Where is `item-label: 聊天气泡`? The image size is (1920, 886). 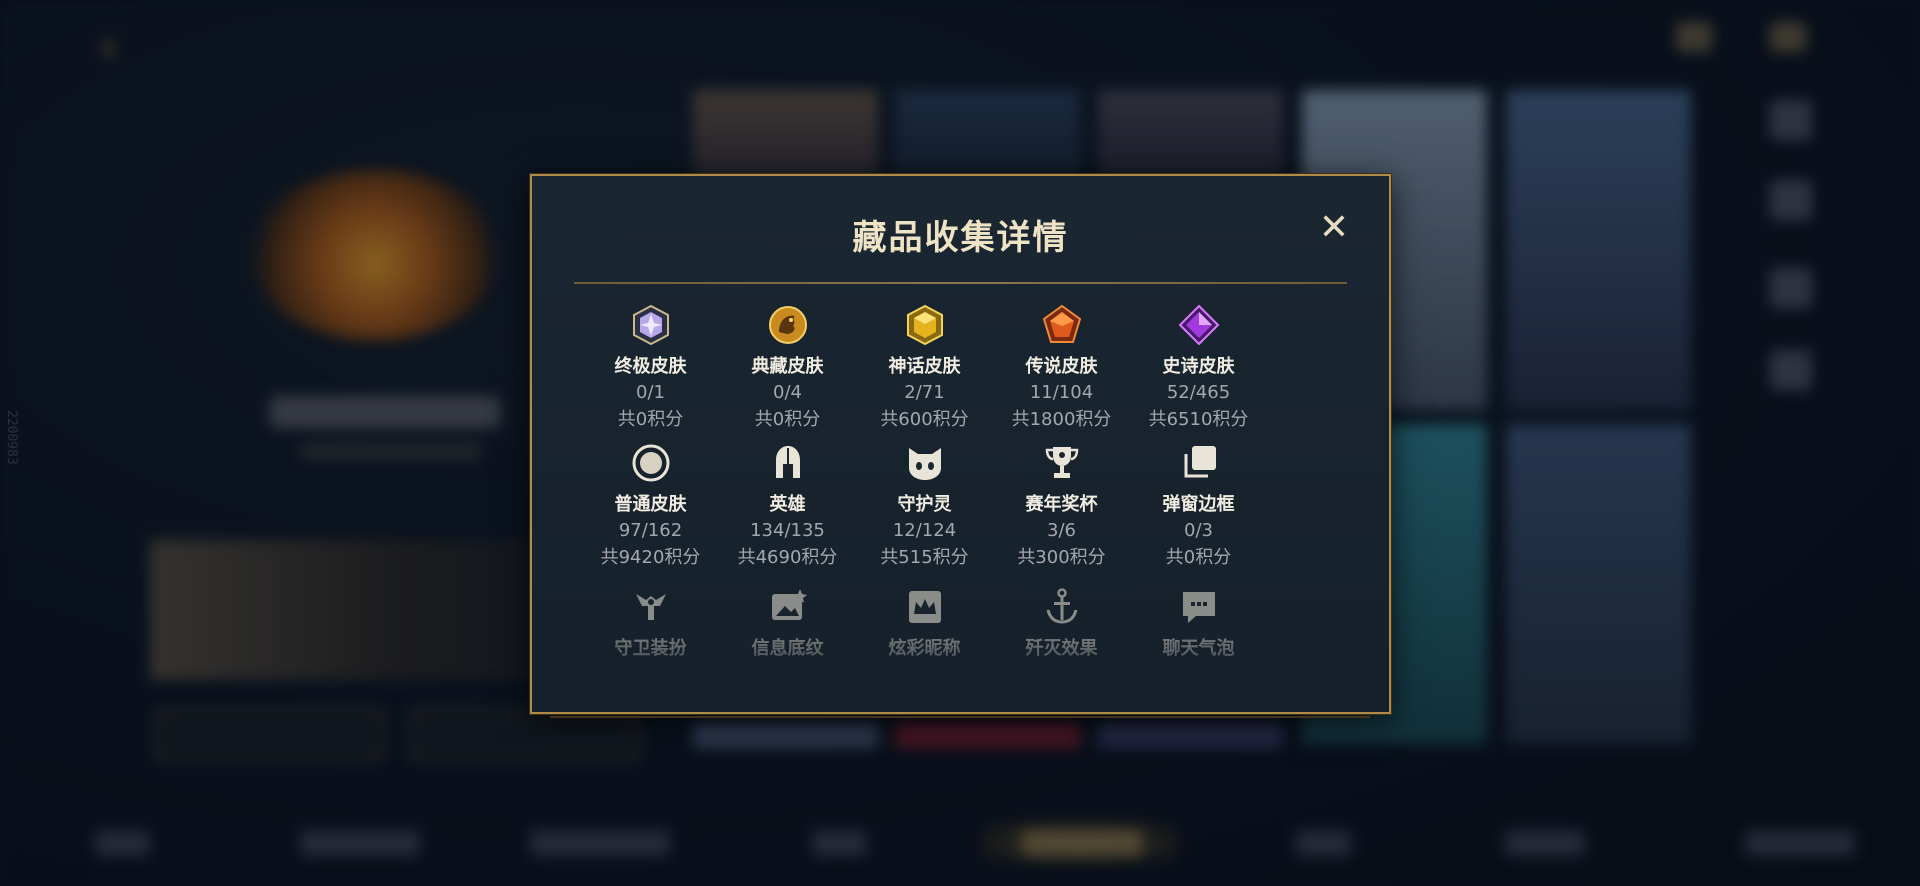
item-label: 聊天气泡 is located at coordinates (1198, 648).